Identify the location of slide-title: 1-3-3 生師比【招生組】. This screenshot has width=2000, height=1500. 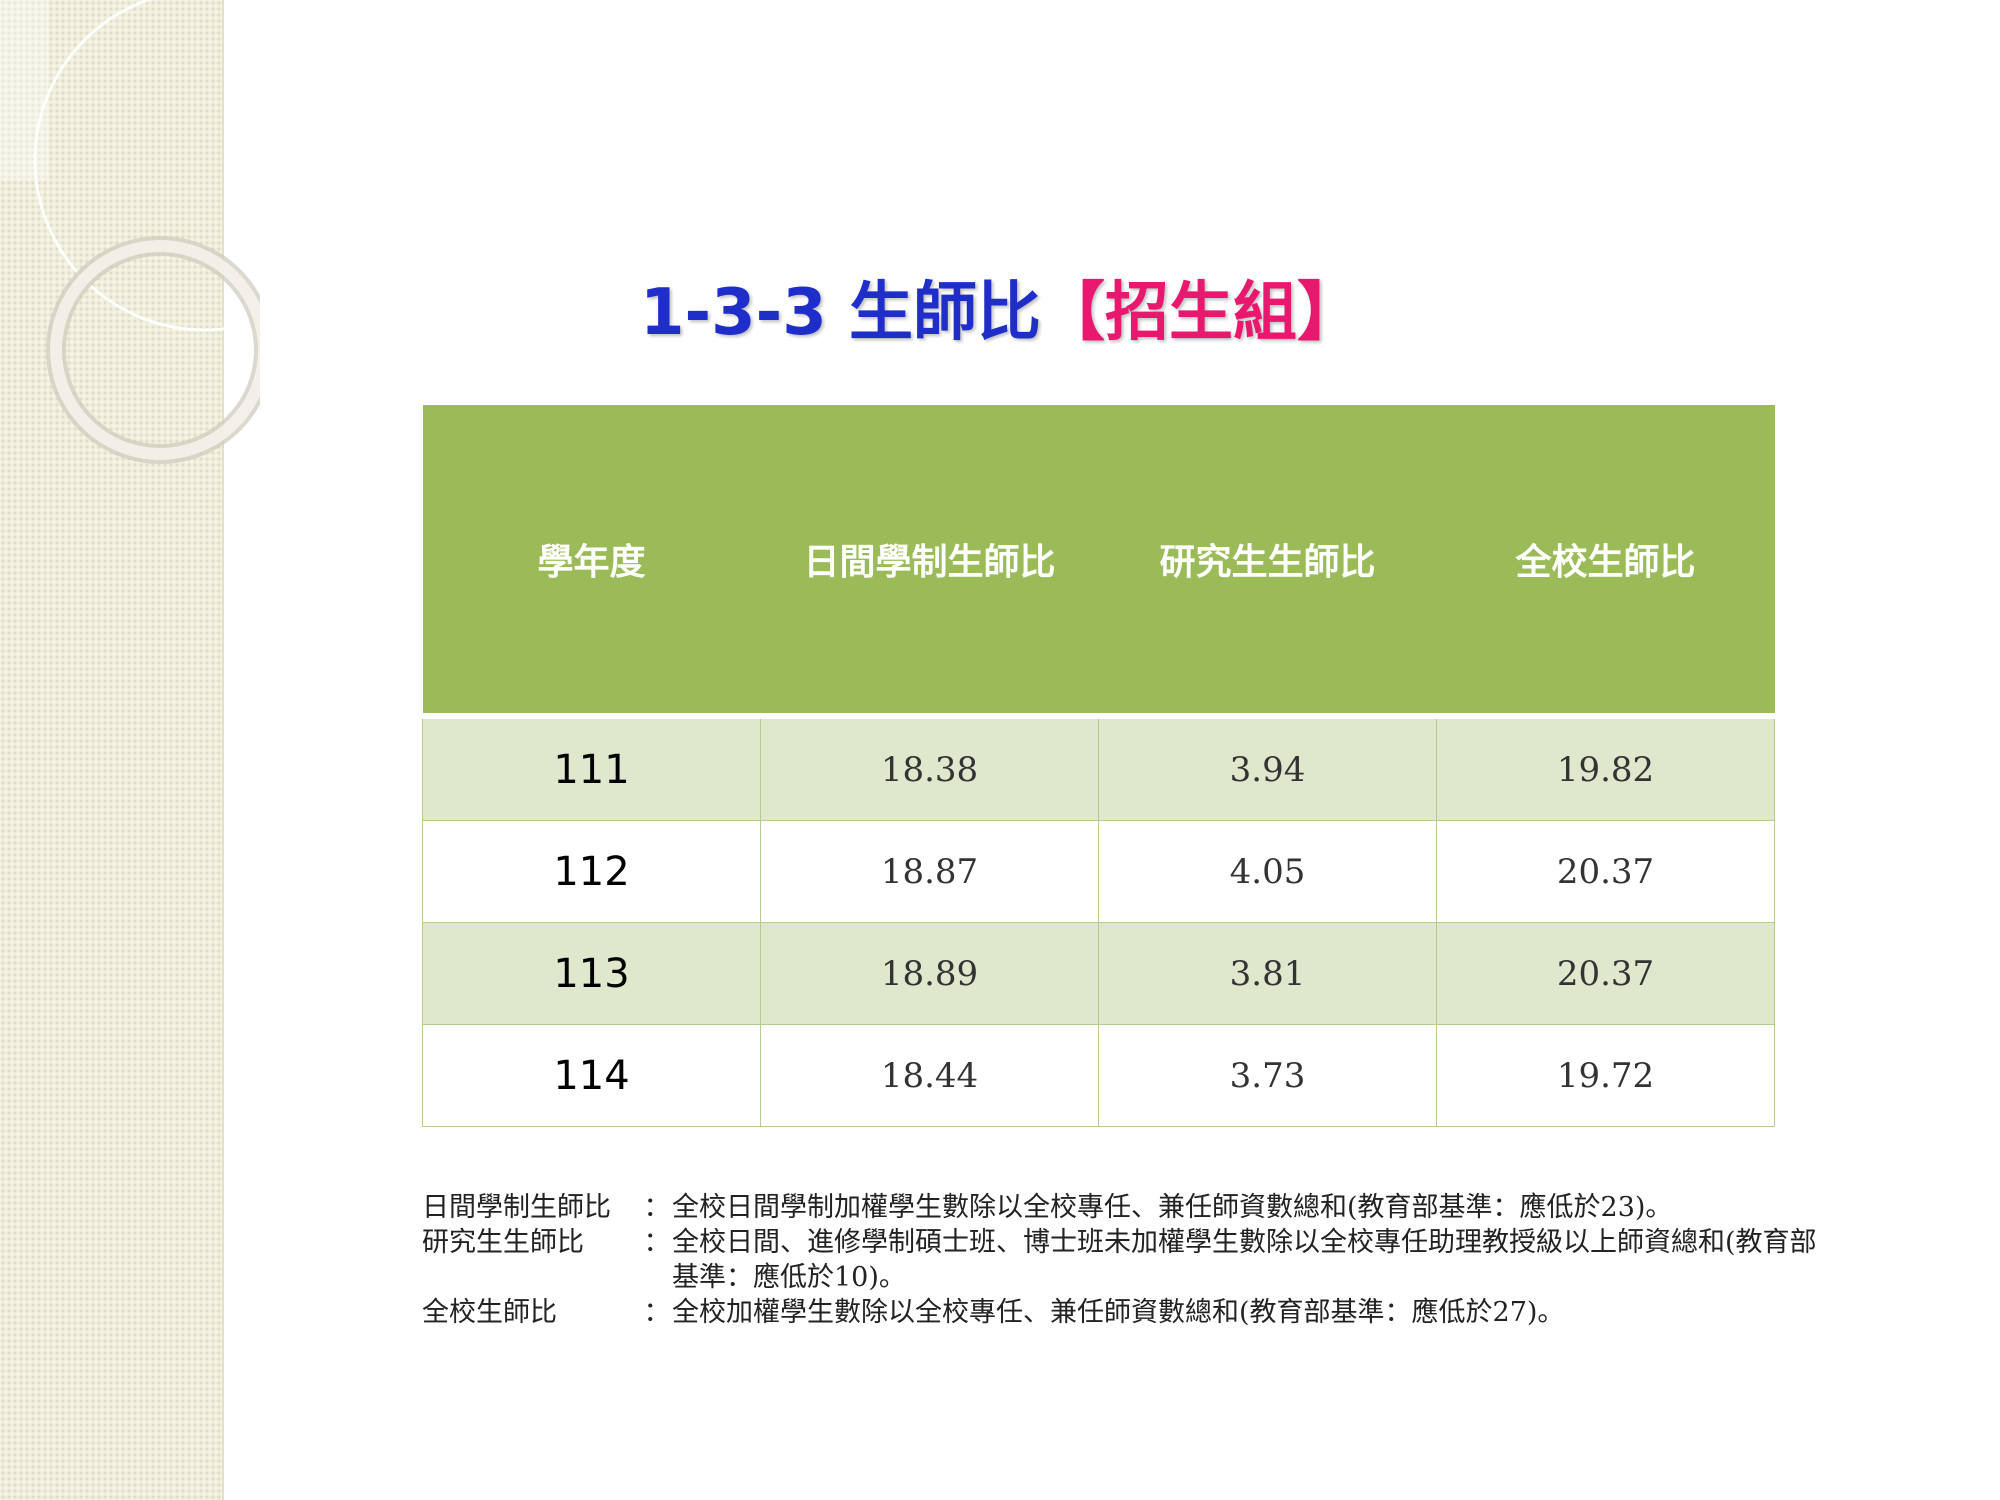
(1000, 313).